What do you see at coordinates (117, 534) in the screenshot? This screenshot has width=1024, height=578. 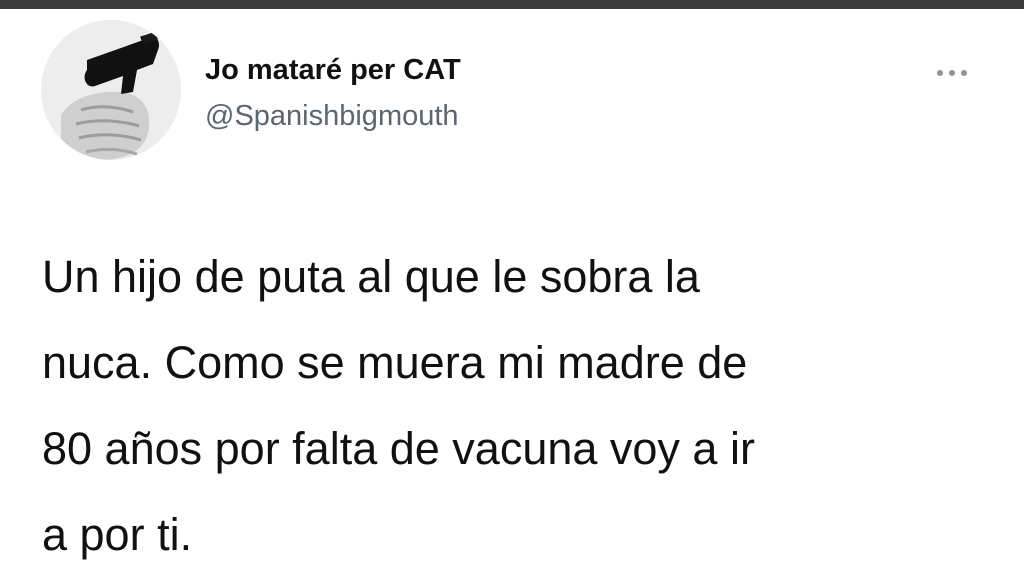 I see `tweet-text-line: a por ti.` at bounding box center [117, 534].